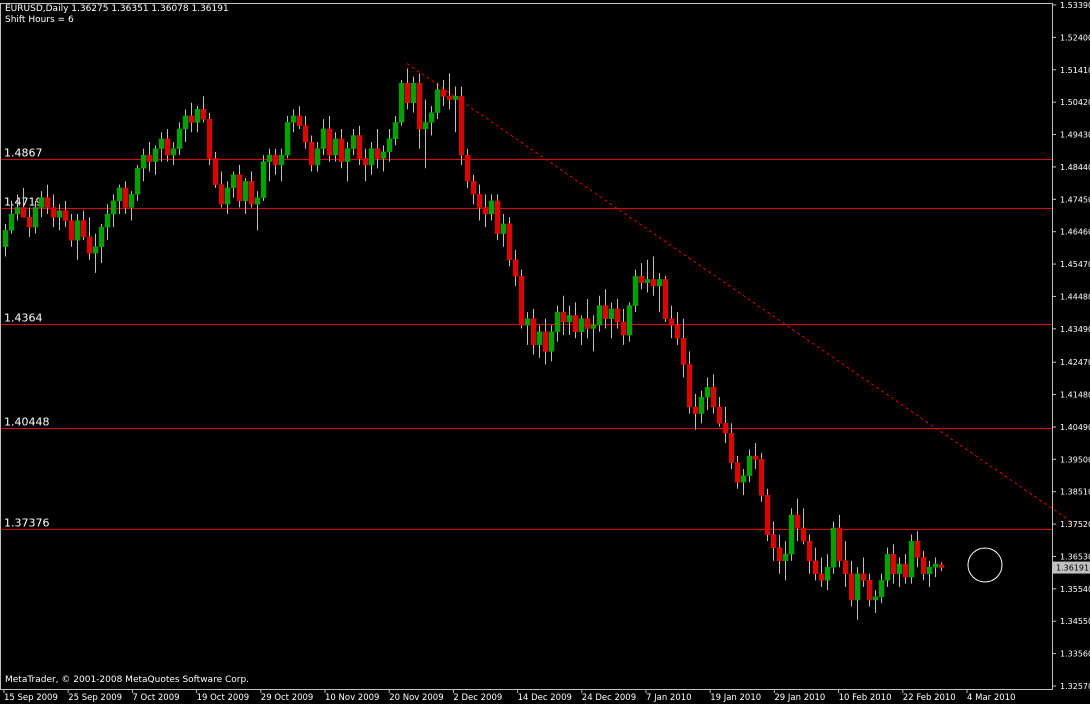  What do you see at coordinates (1075, 427) in the screenshot?
I see `y-tick-label: 1.40490` at bounding box center [1075, 427].